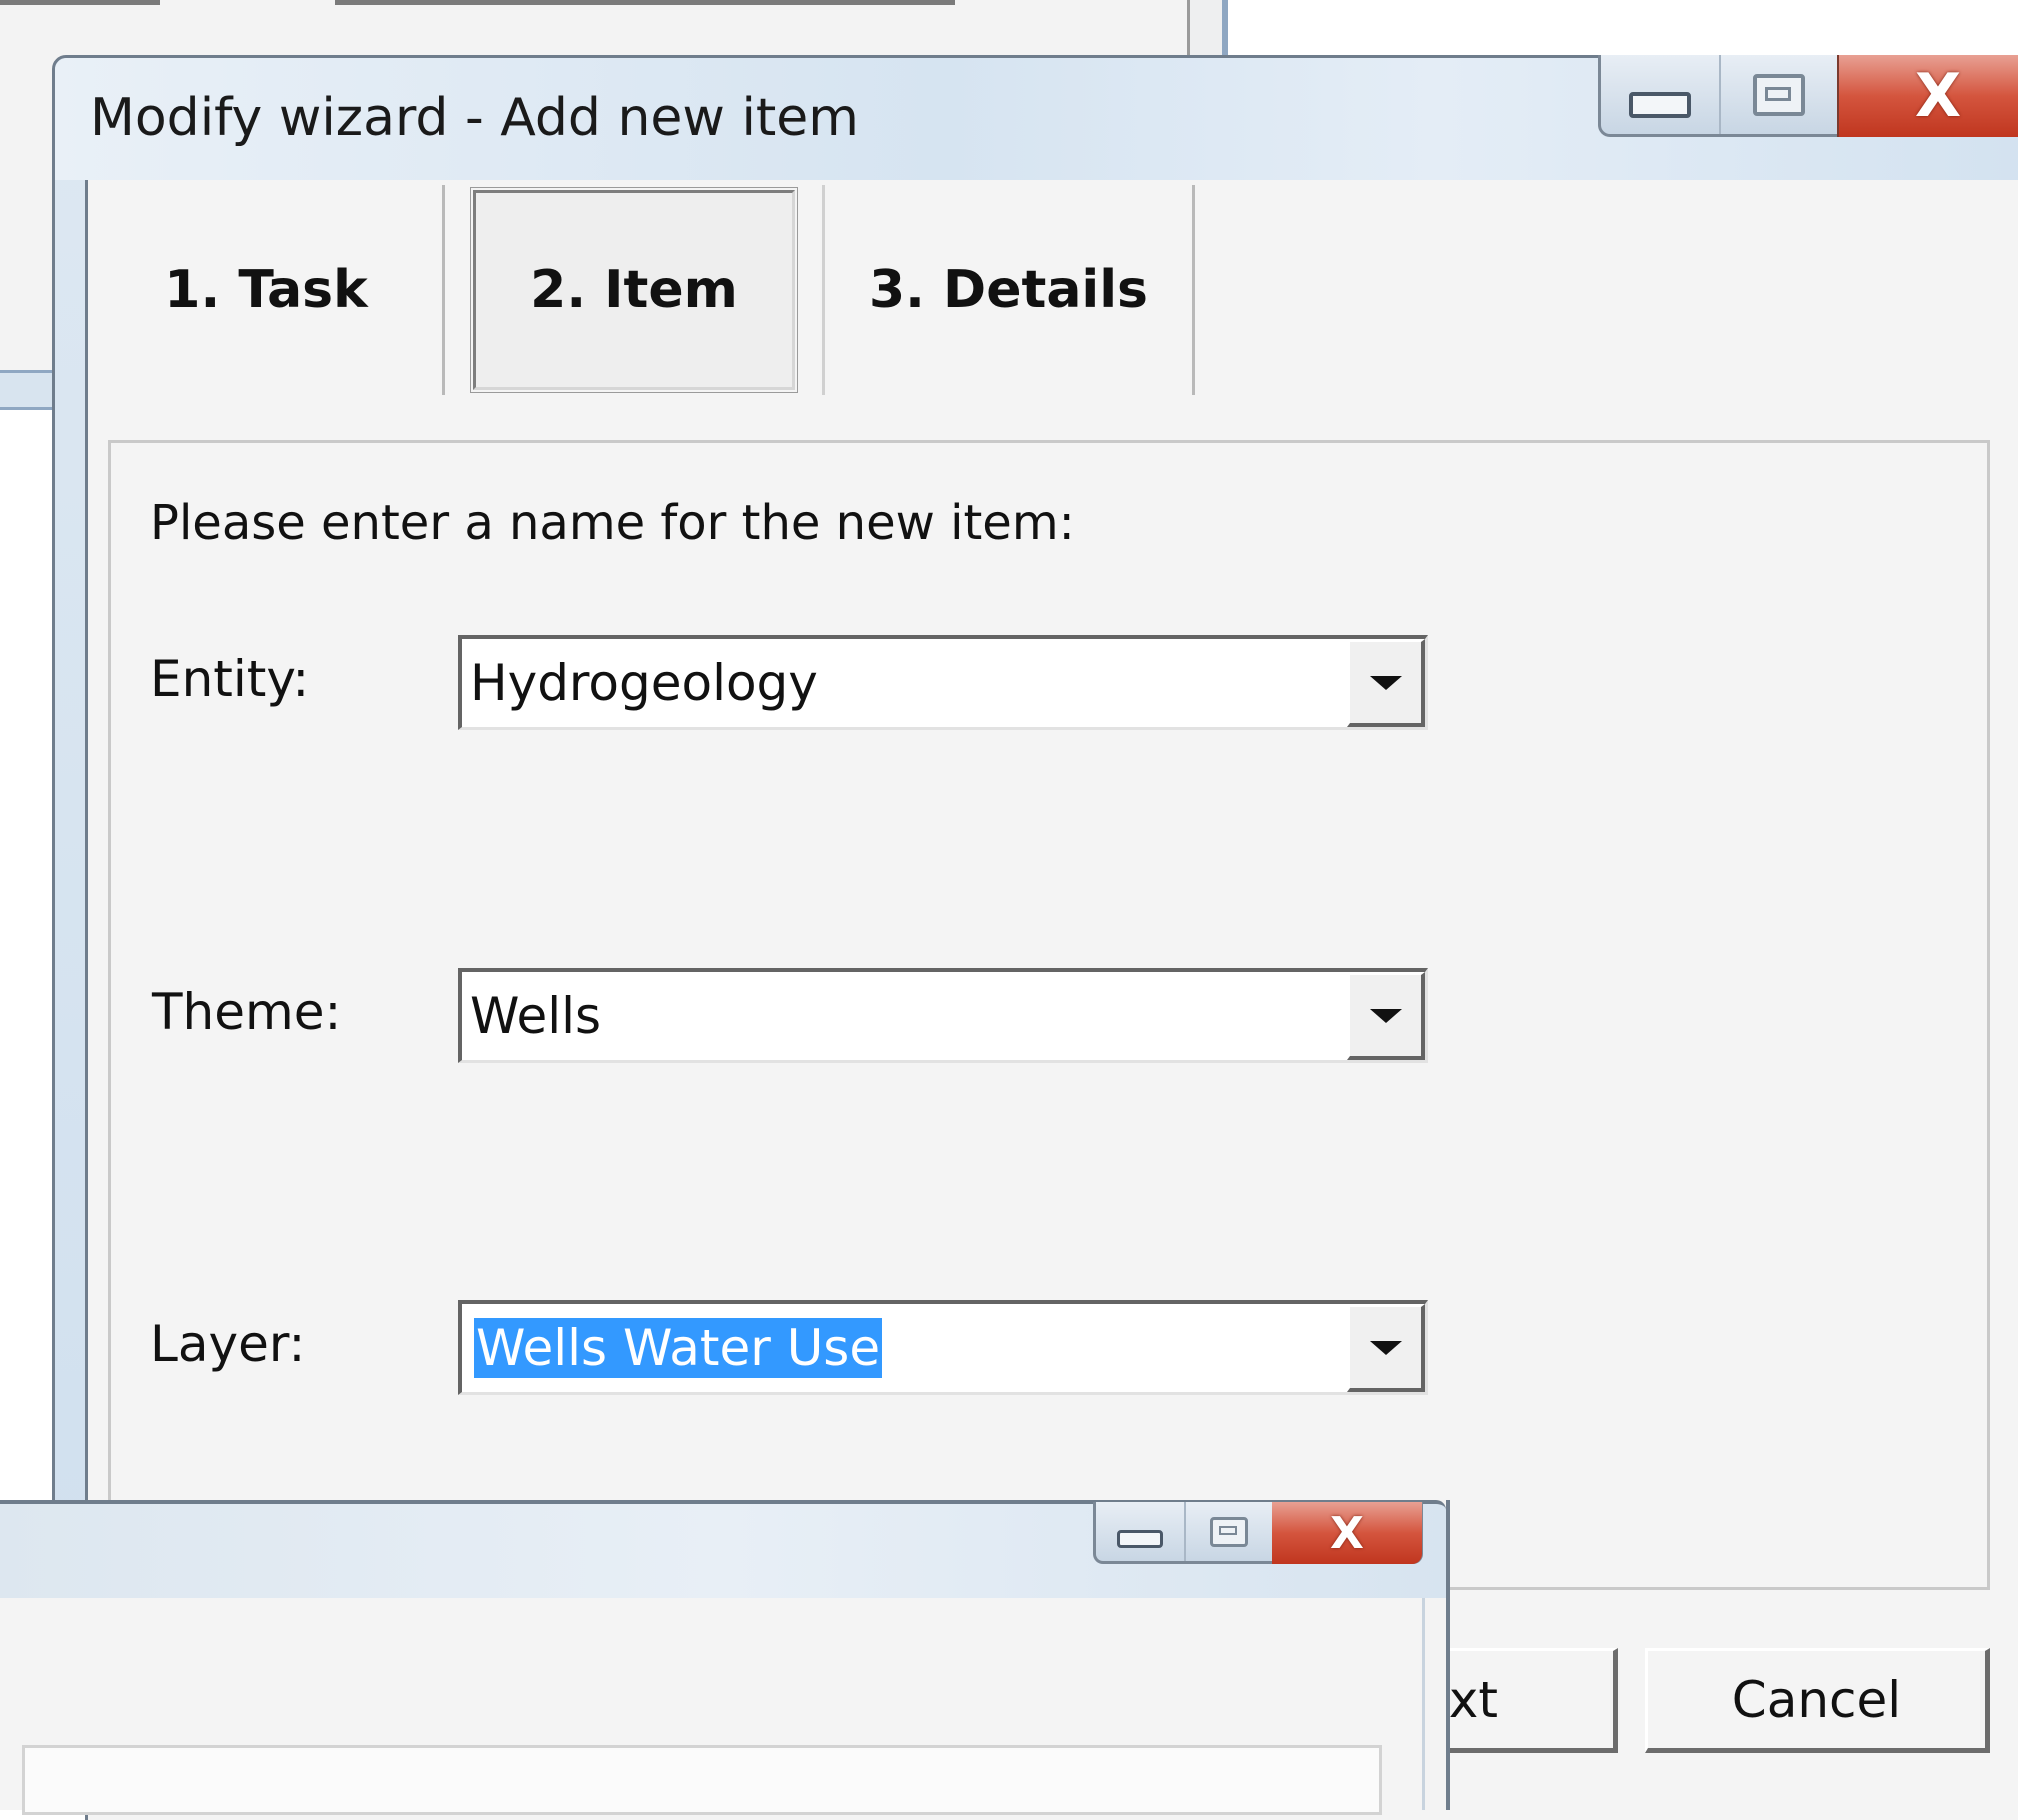 The width and height of the screenshot is (2018, 1820). Describe the element at coordinates (634, 290) in the screenshot. I see `tab-item: 2. Item` at that location.